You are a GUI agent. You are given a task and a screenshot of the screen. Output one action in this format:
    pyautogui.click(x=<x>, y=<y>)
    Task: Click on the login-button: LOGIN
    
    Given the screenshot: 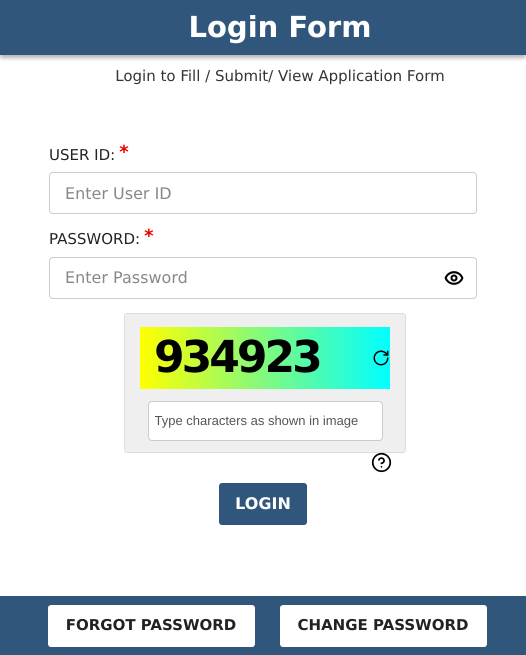 What is the action you would take?
    pyautogui.click(x=263, y=503)
    